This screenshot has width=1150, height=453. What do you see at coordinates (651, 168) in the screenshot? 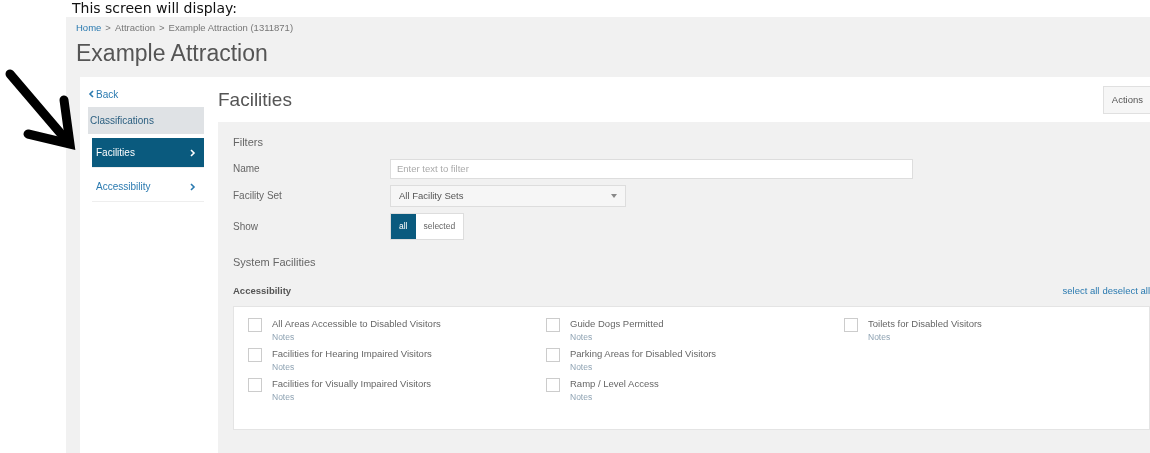
I see `name-filter-field: Enter text to filter` at bounding box center [651, 168].